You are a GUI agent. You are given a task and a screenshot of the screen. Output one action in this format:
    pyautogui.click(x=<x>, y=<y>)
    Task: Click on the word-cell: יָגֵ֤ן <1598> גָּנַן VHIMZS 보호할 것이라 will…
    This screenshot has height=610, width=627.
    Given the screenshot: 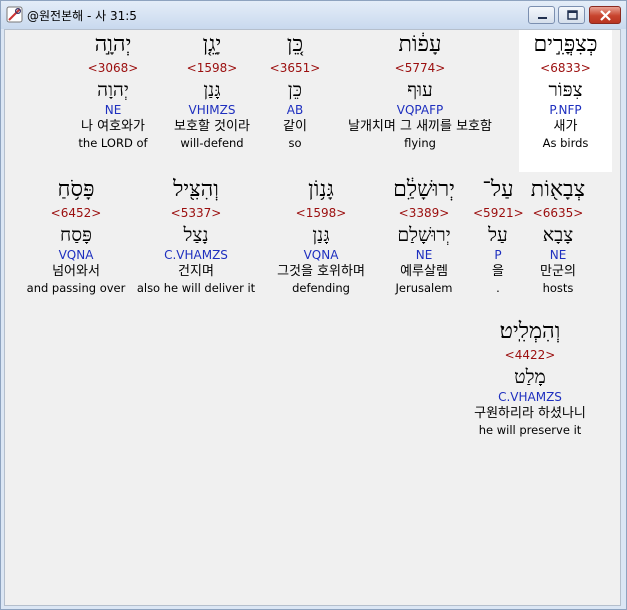 What is the action you would take?
    pyautogui.click(x=212, y=101)
    